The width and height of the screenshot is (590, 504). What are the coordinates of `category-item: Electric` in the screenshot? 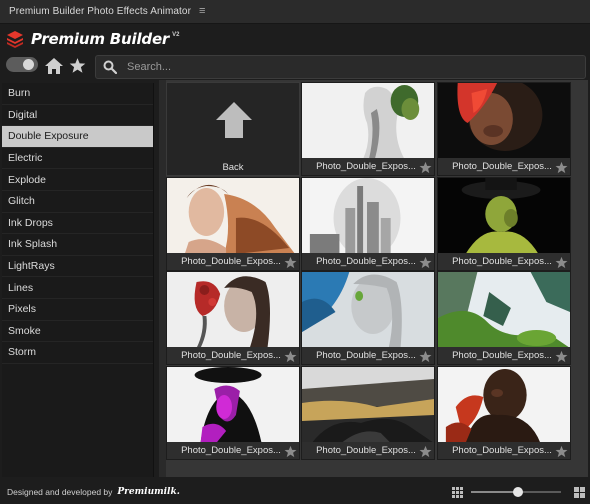 It's located at (77, 159).